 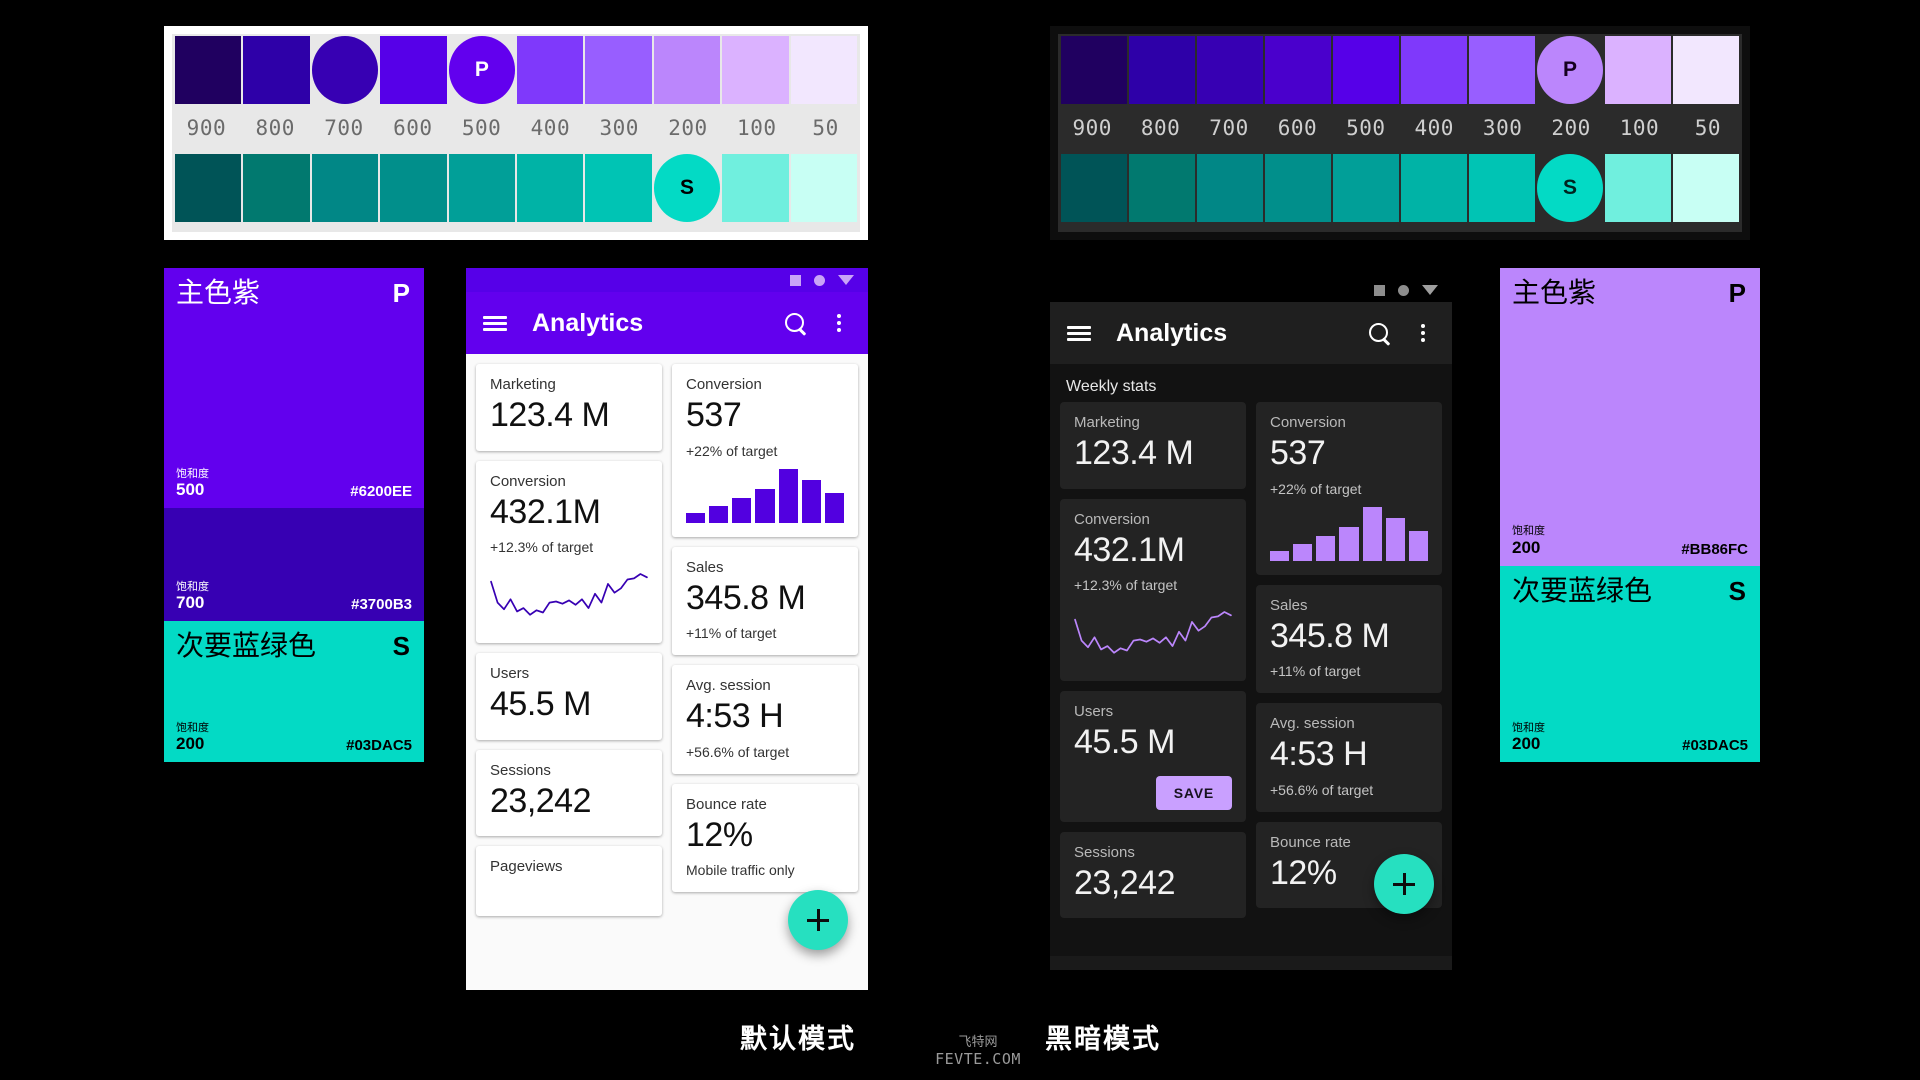 What do you see at coordinates (294, 565) in the screenshot?
I see `color-block-3700B3: 饱和度 700 #3700B3` at bounding box center [294, 565].